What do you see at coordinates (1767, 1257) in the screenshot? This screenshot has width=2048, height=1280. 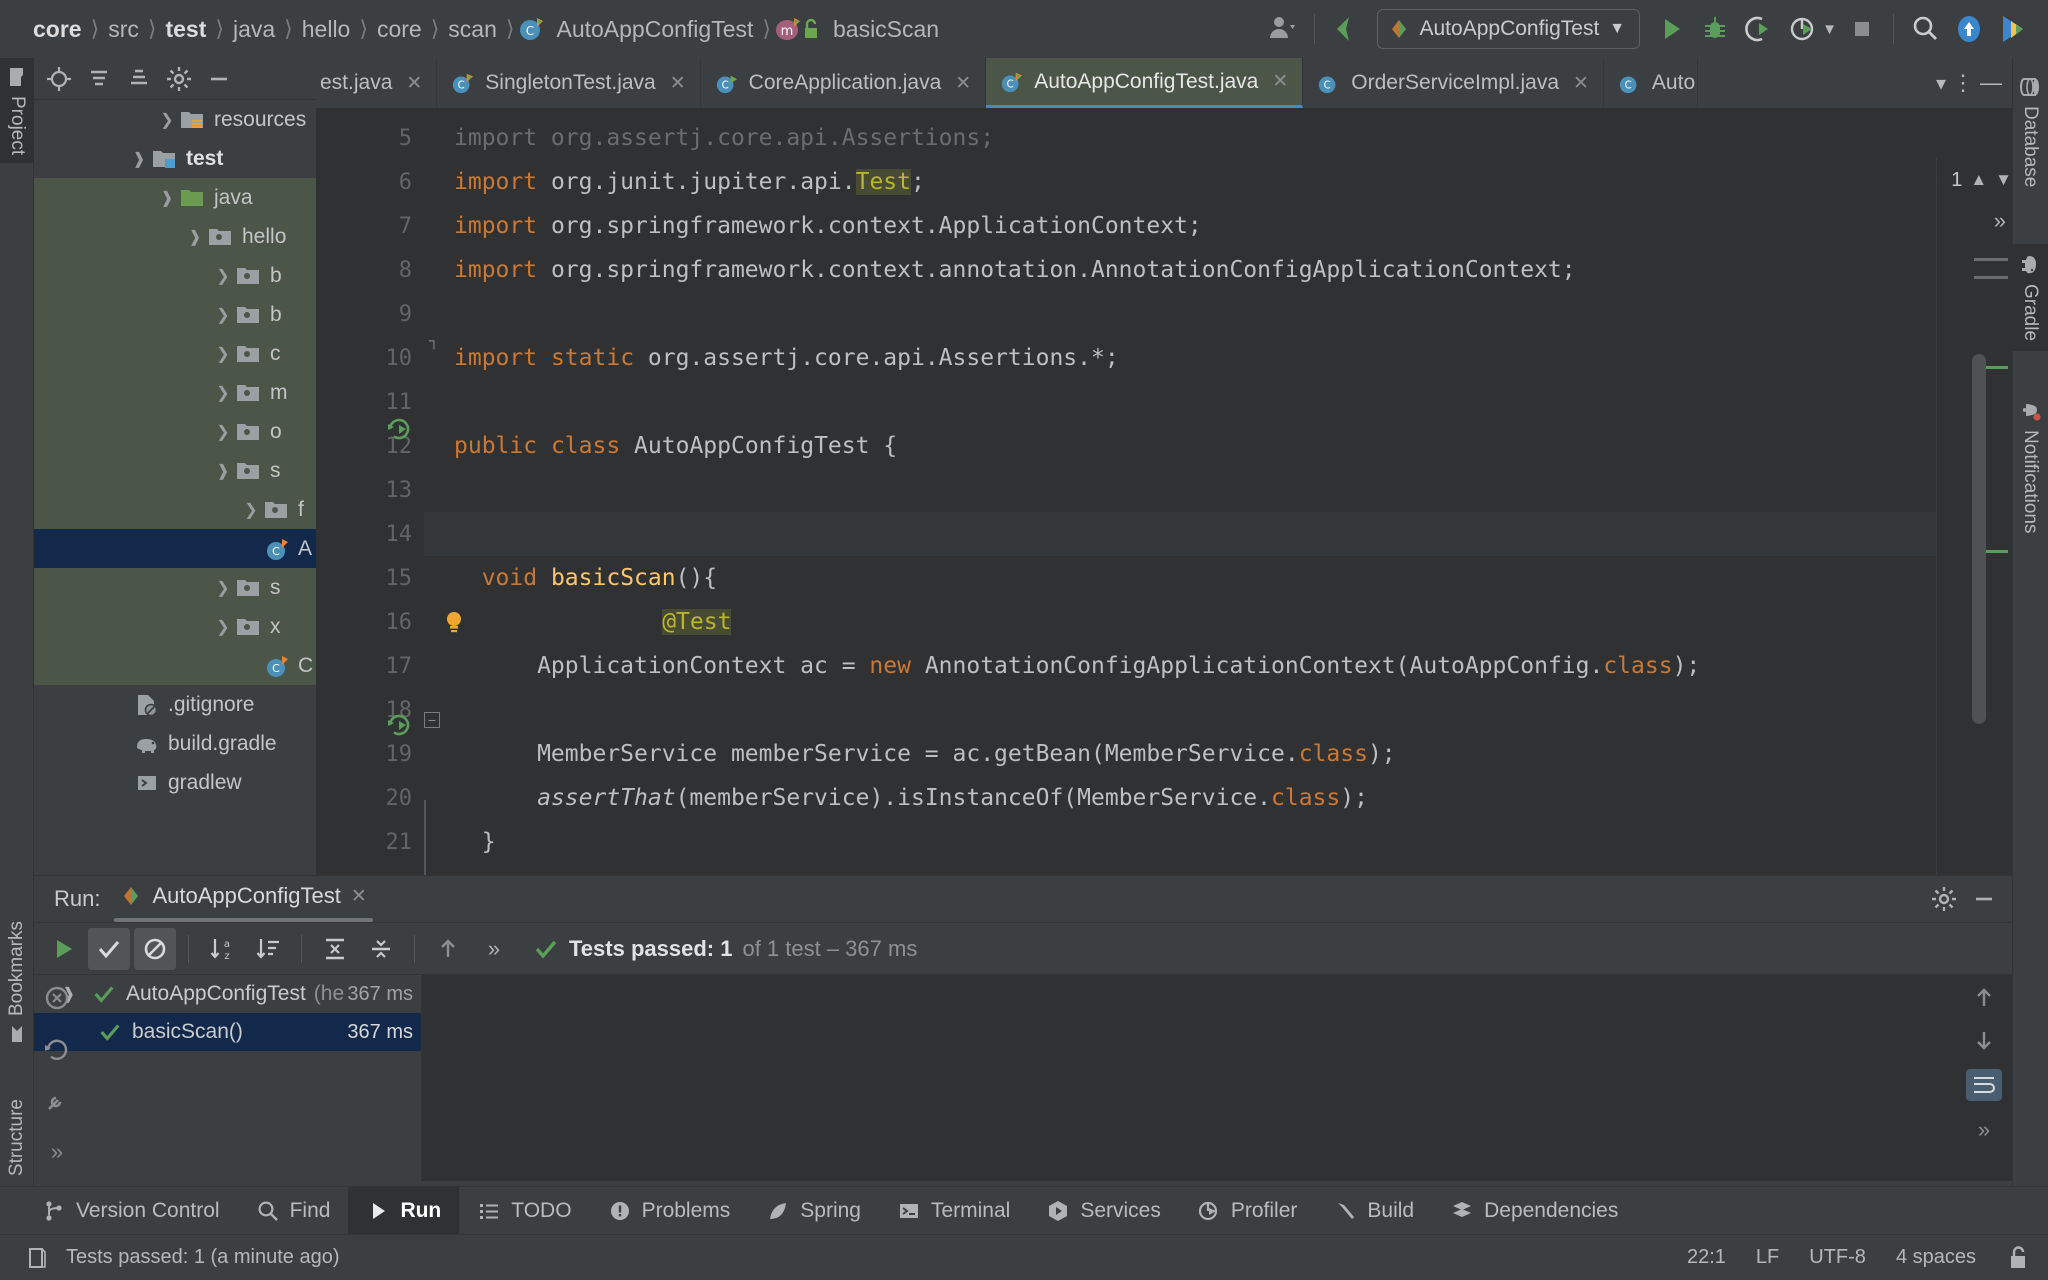 I see `line-separator: LF` at bounding box center [1767, 1257].